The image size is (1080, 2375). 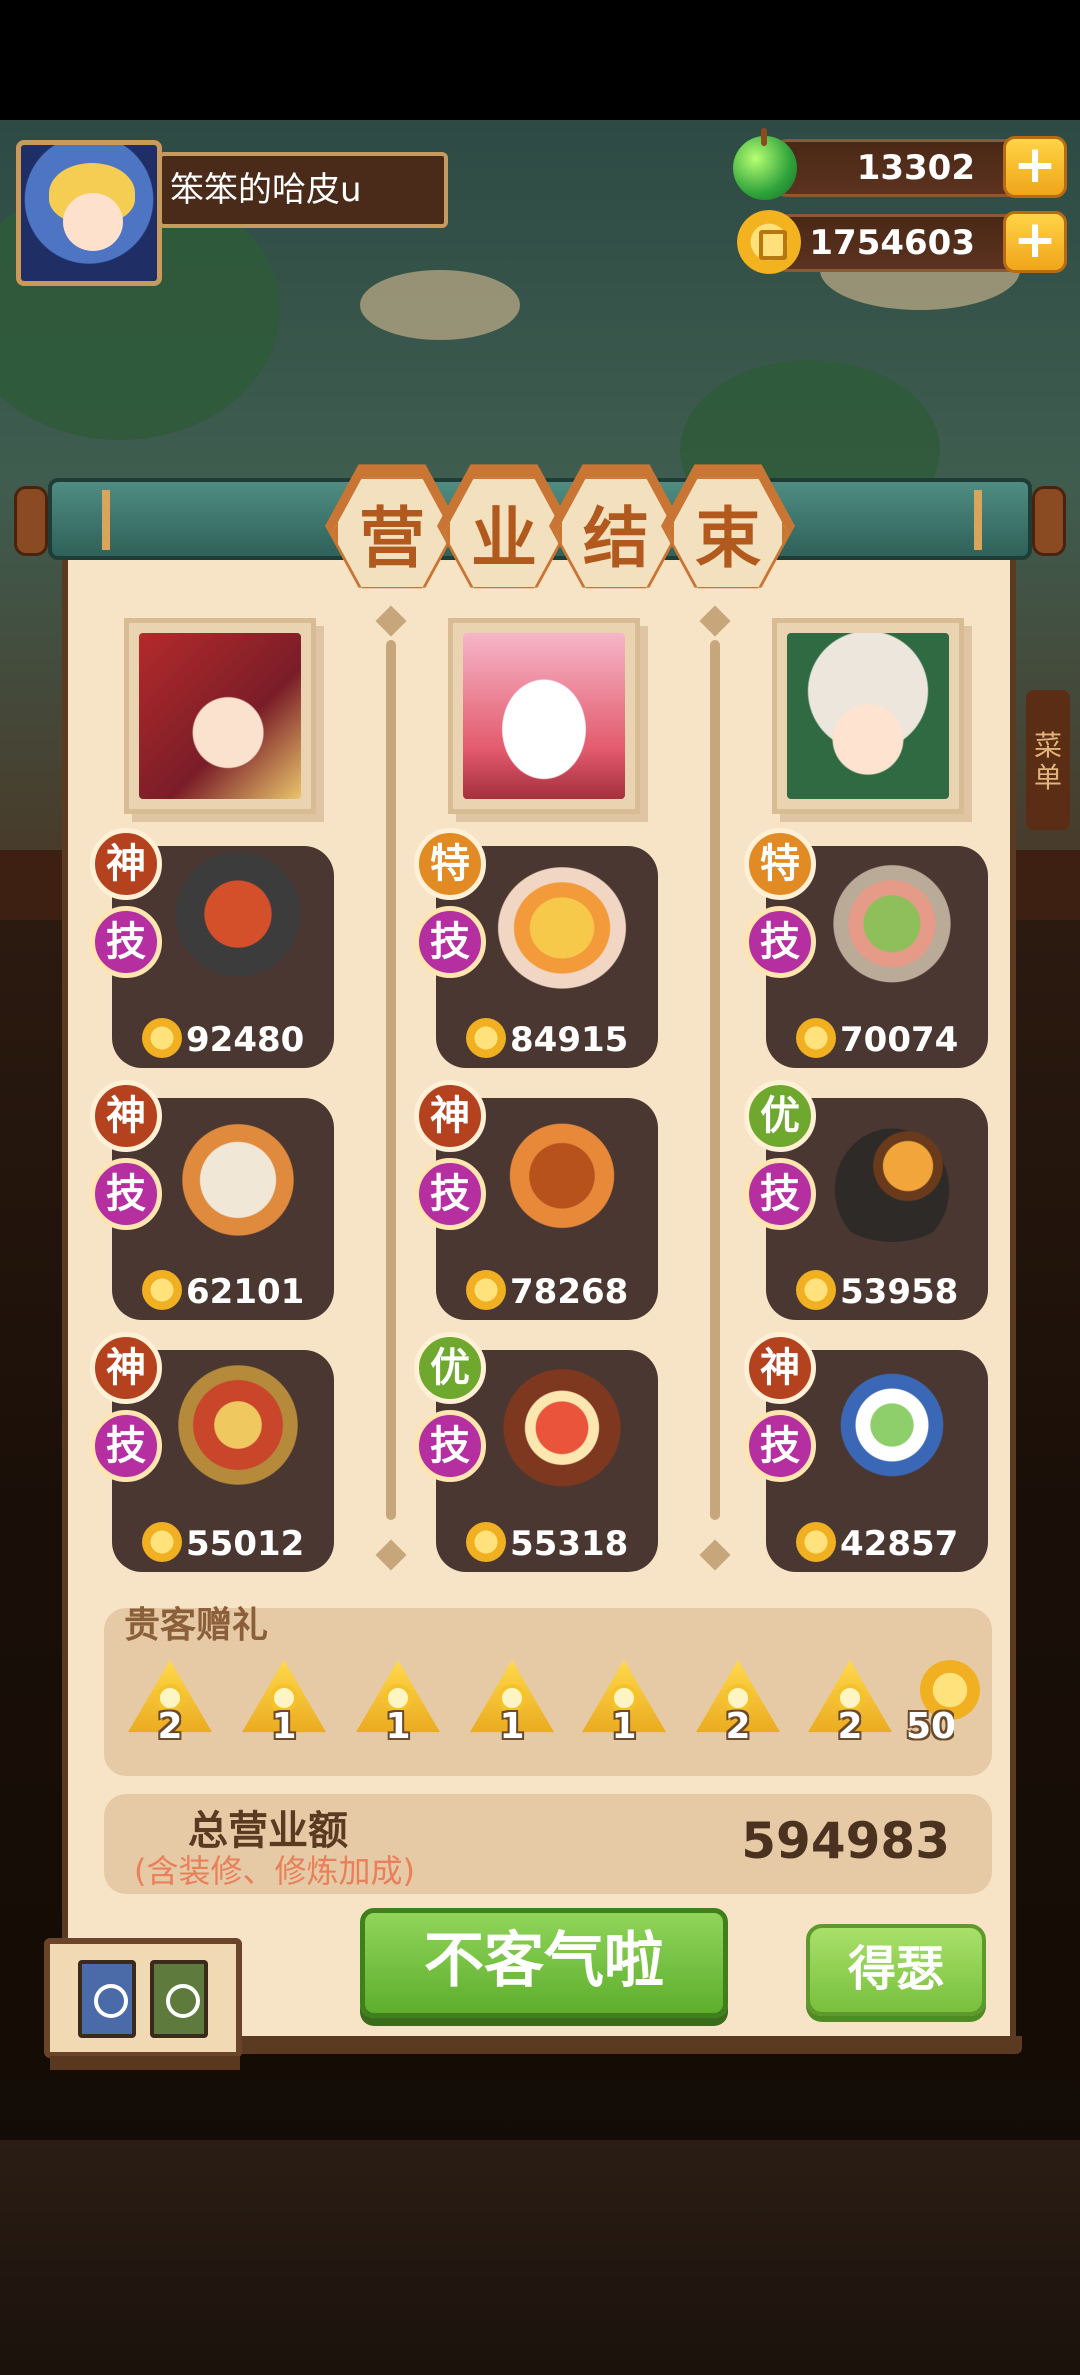 What do you see at coordinates (899, 1292) in the screenshot?
I see `dish-score: 53958` at bounding box center [899, 1292].